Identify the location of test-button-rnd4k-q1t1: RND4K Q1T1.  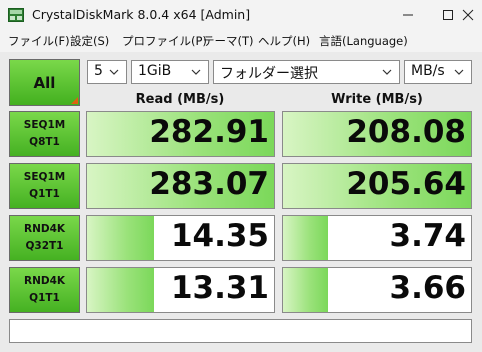
(44, 290).